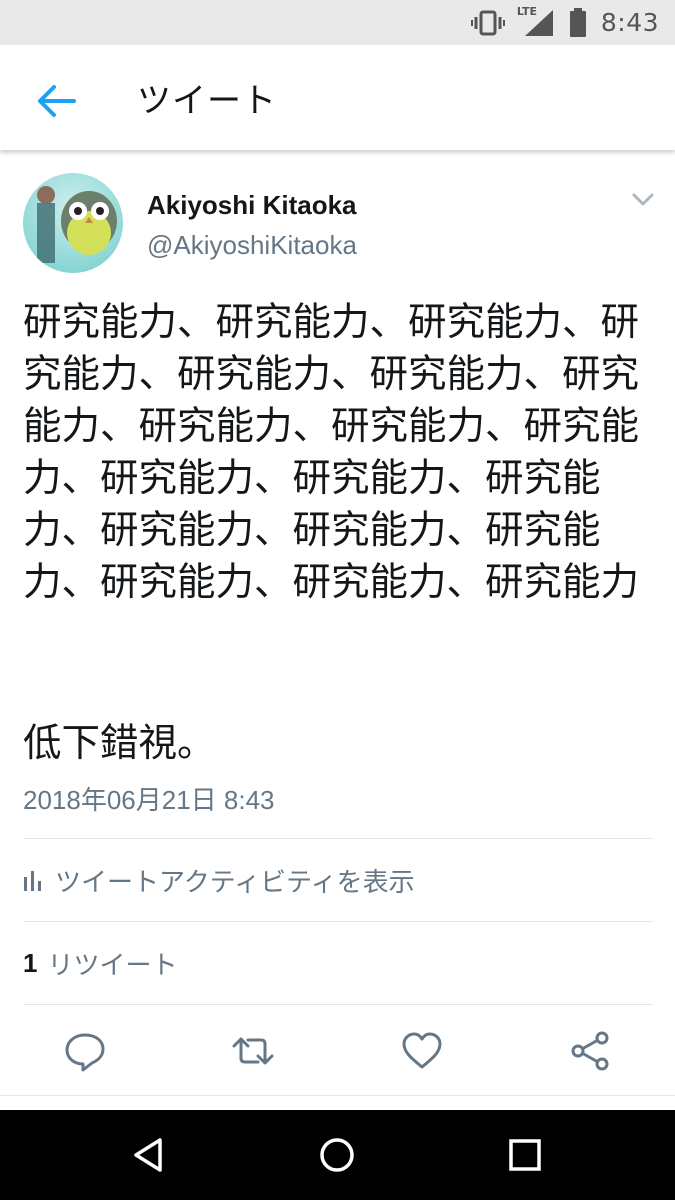 The width and height of the screenshot is (675, 1200). I want to click on author-handle: @AkiyoshiKitaoka, so click(252, 245).